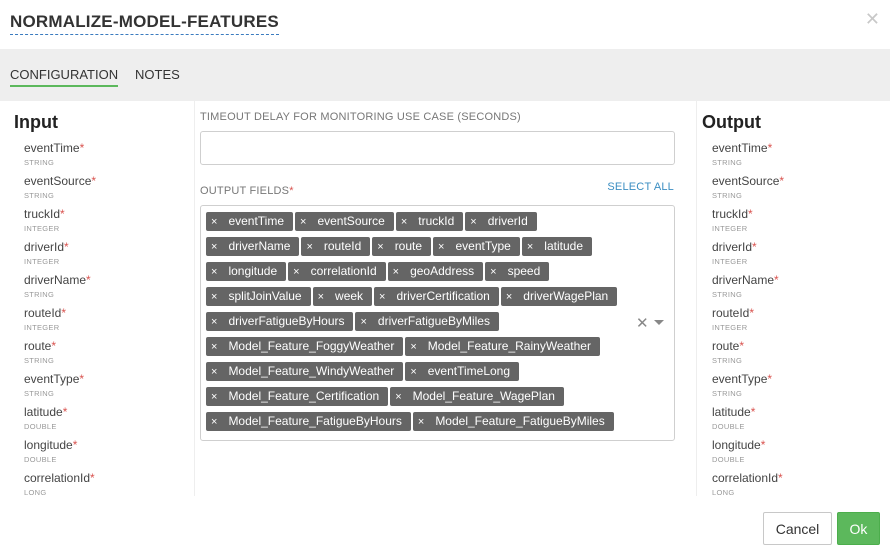  Describe the element at coordinates (157, 74) in the screenshot. I see `tab-notes: NOTES` at that location.